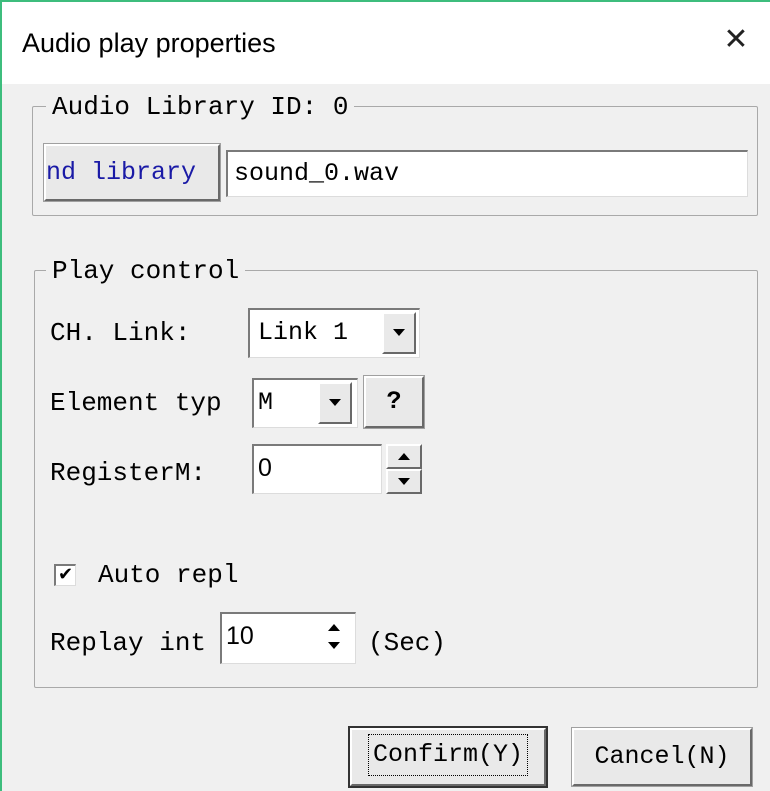  I want to click on element-type-value: M, so click(266, 402).